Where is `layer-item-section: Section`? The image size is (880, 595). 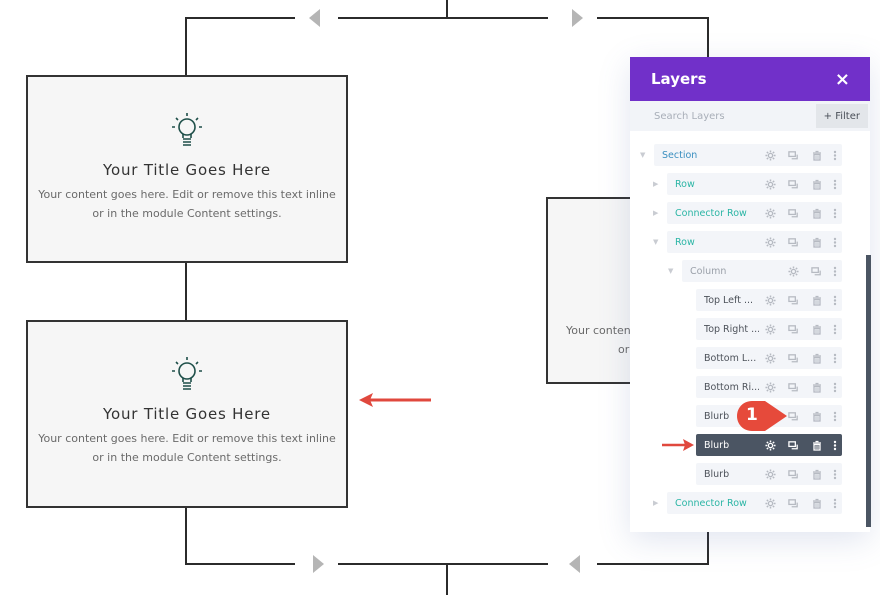
layer-item-section: Section is located at coordinates (748, 155).